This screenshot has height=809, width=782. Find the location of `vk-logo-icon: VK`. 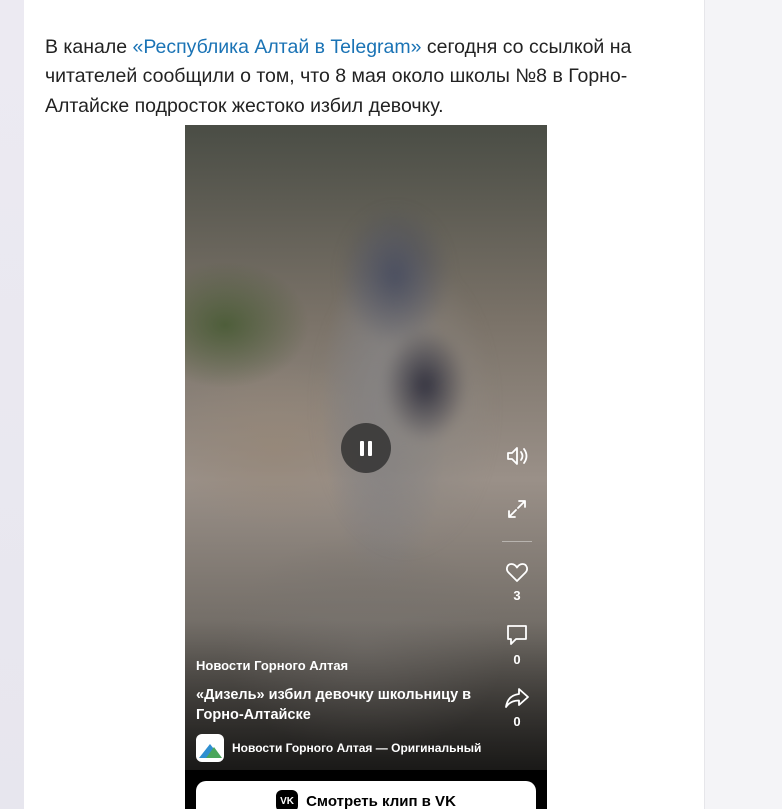

vk-logo-icon: VK is located at coordinates (287, 799).